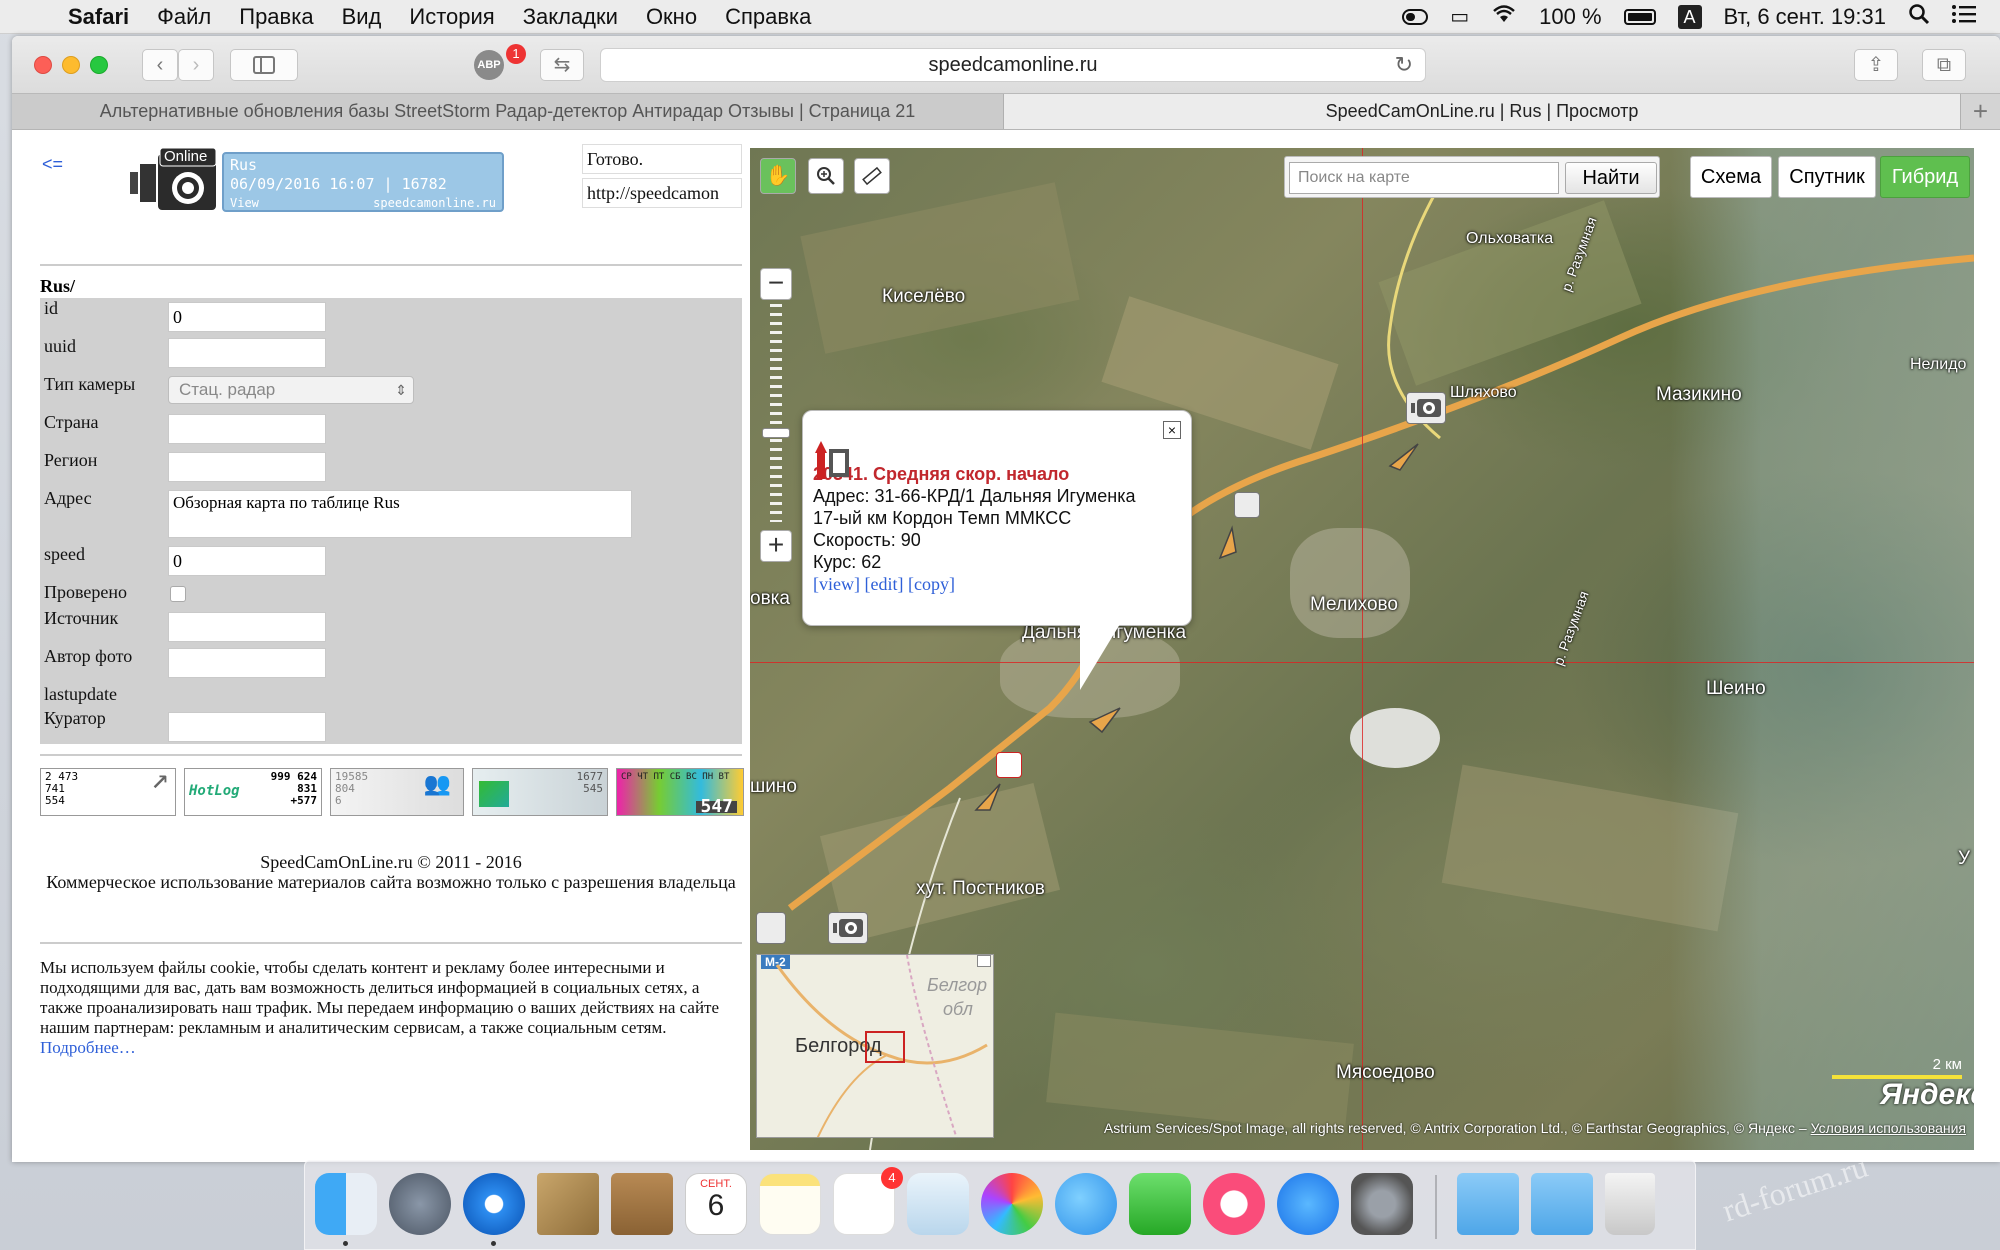  Describe the element at coordinates (847, 562) in the screenshot. I see `popup-course: Курс: 62` at that location.